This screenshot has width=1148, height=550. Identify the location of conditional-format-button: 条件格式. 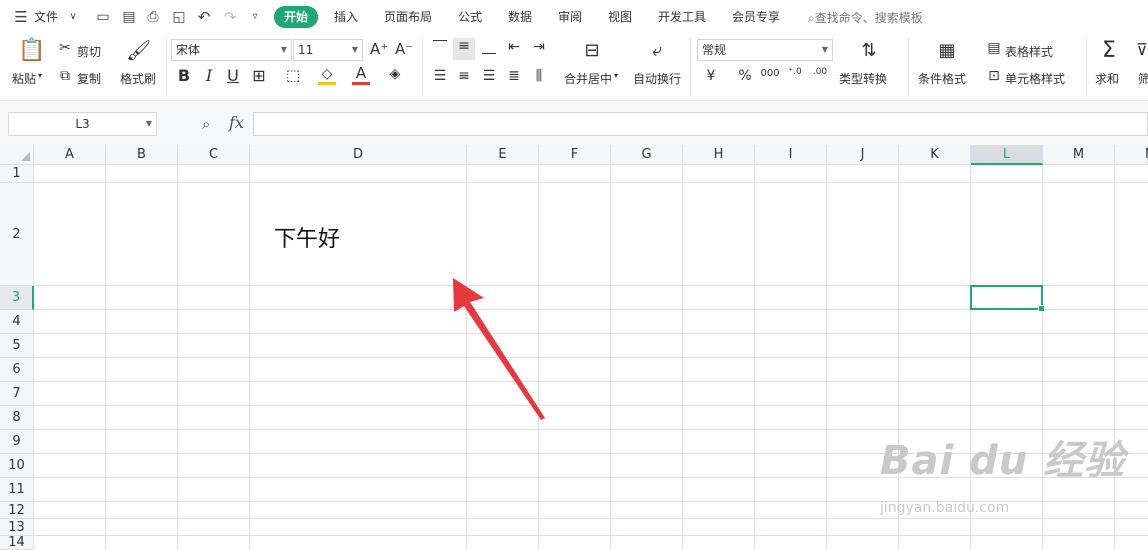
(942, 78).